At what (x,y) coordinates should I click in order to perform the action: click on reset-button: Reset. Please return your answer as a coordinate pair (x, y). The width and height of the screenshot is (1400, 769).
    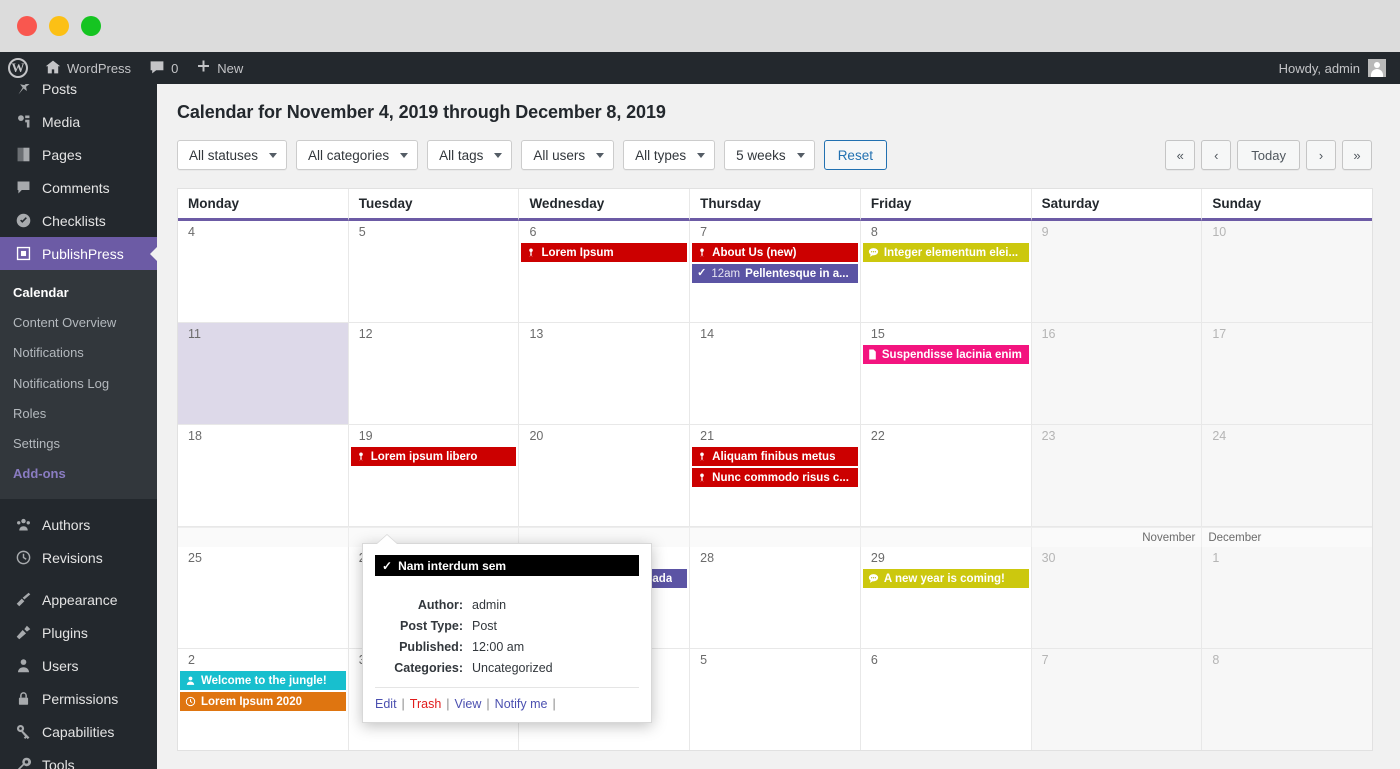
    Looking at the image, I should click on (855, 155).